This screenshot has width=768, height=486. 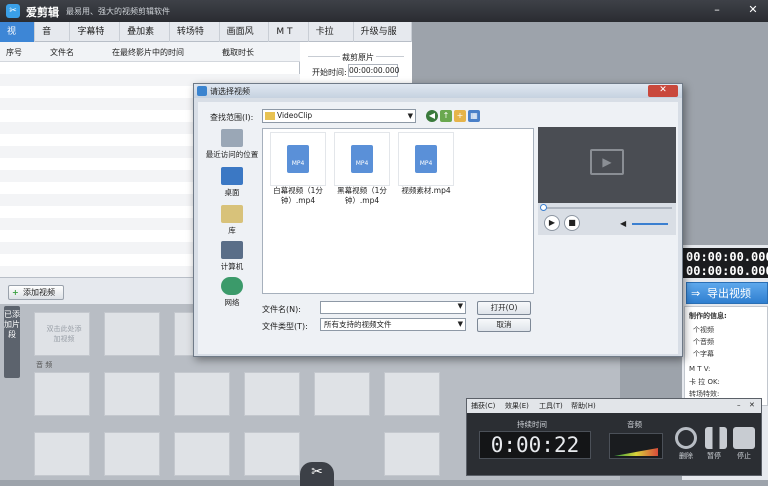 I want to click on view-menu-icon: ▦, so click(x=474, y=116).